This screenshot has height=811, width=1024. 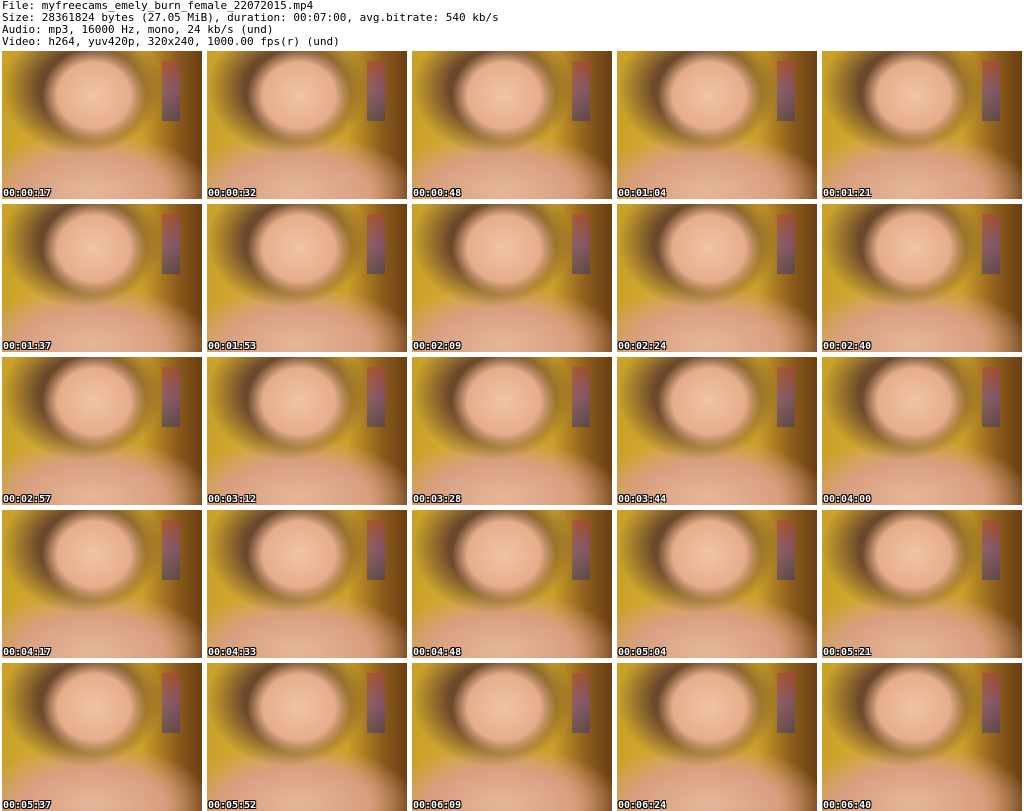 I want to click on video-frame-thumbnail: 00:05:37, so click(x=102, y=737).